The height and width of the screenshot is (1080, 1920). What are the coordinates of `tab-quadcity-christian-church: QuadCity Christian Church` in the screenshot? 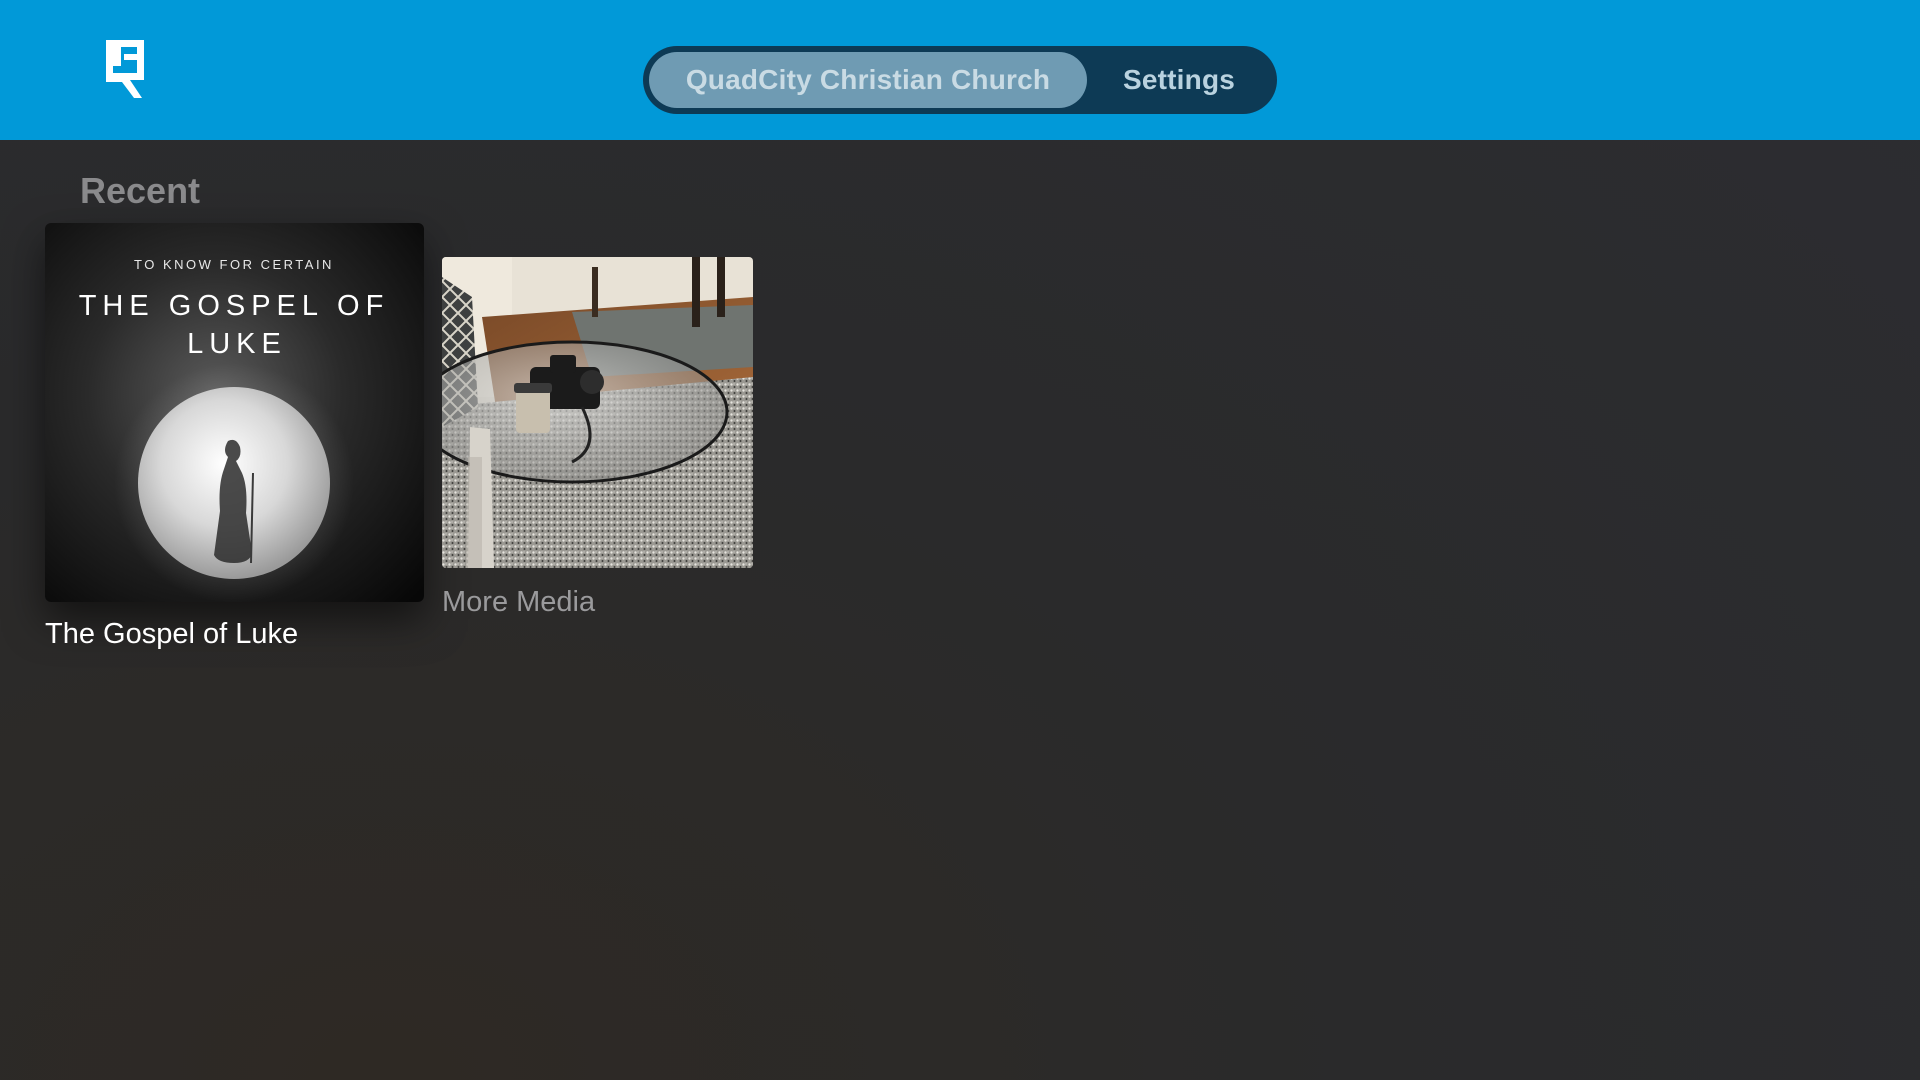 It's located at (868, 80).